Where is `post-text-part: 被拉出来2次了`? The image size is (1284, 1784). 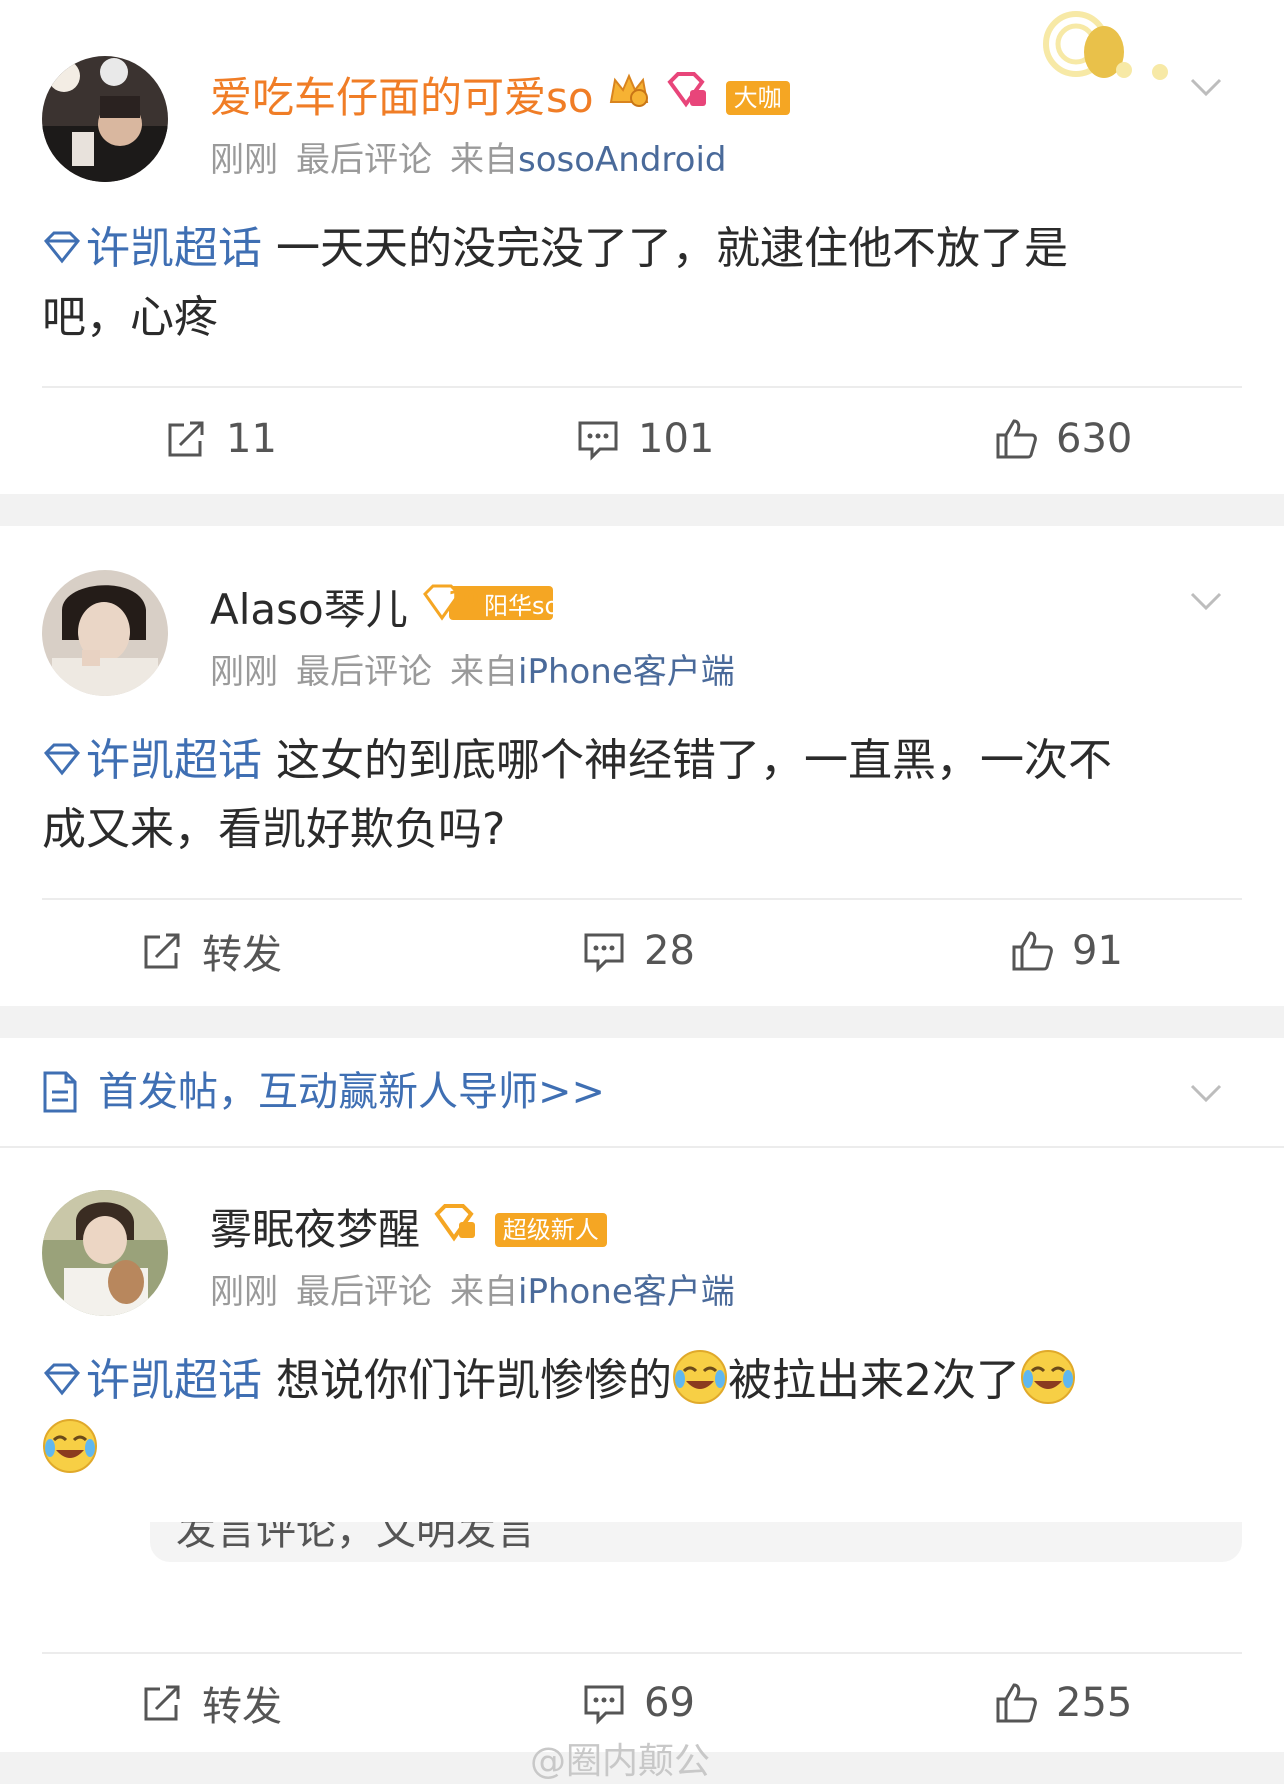
post-text-part: 被拉出来2次了 is located at coordinates (874, 1380).